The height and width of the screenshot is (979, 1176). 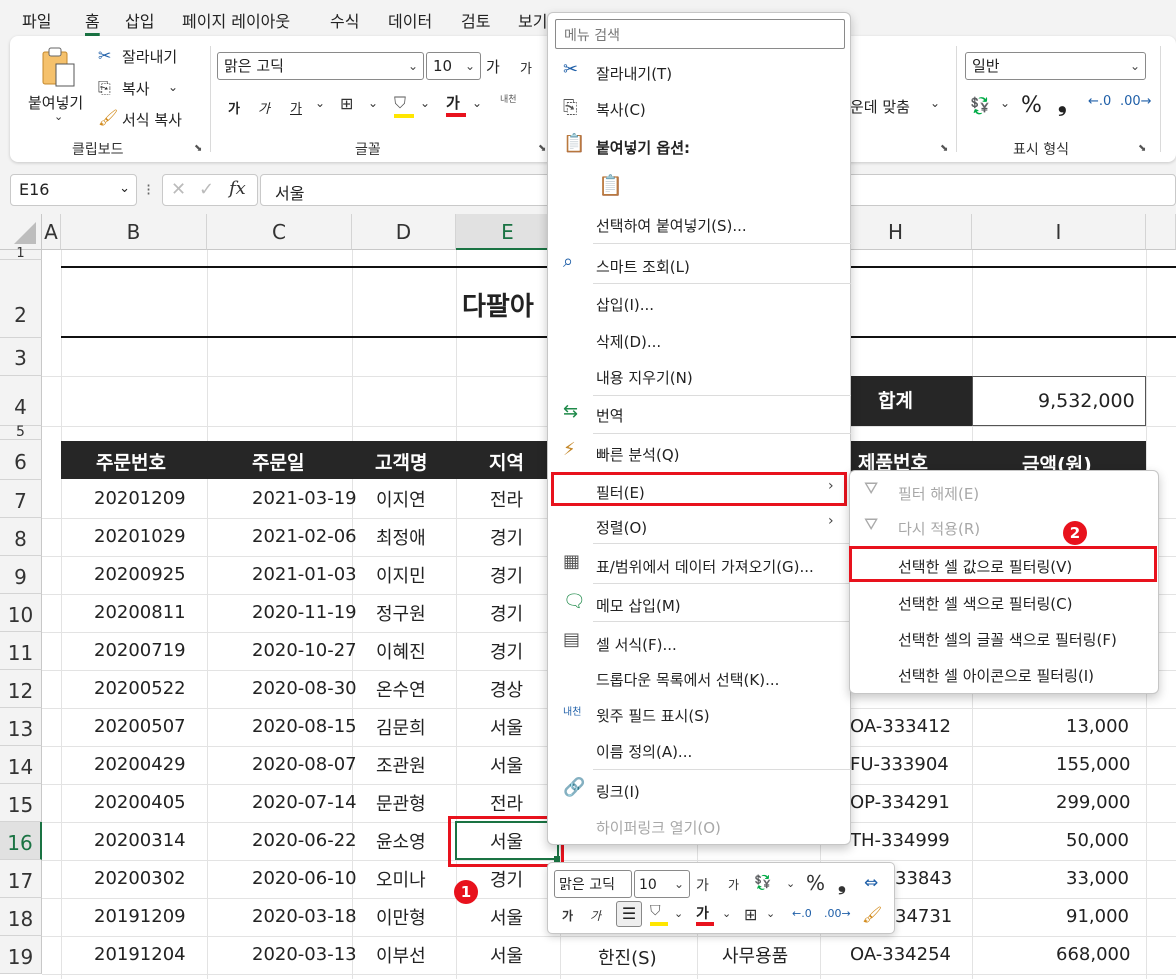 What do you see at coordinates (58, 116) in the screenshot?
I see `paste-dropdown-icon: ⌄` at bounding box center [58, 116].